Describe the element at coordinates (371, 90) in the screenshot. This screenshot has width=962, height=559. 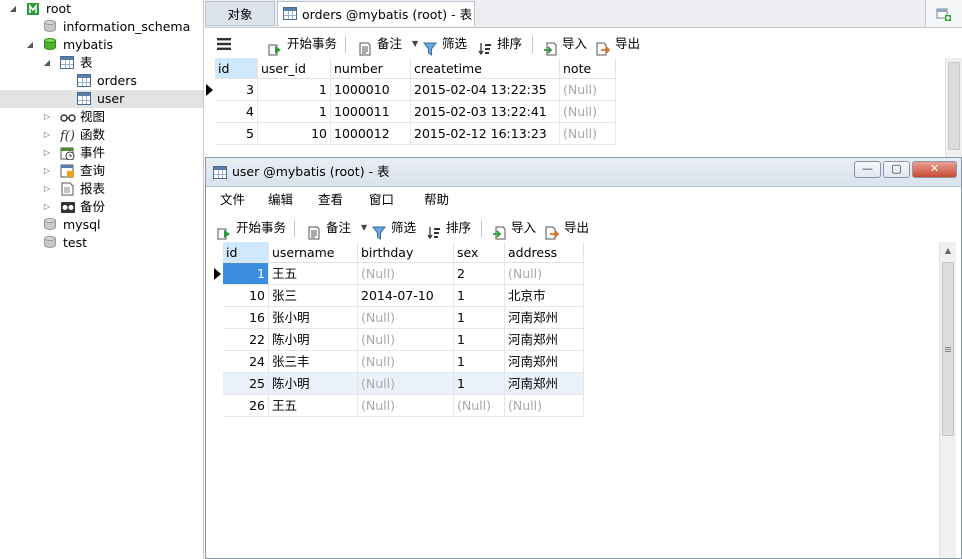
I see `cell-number: 1000010` at that location.